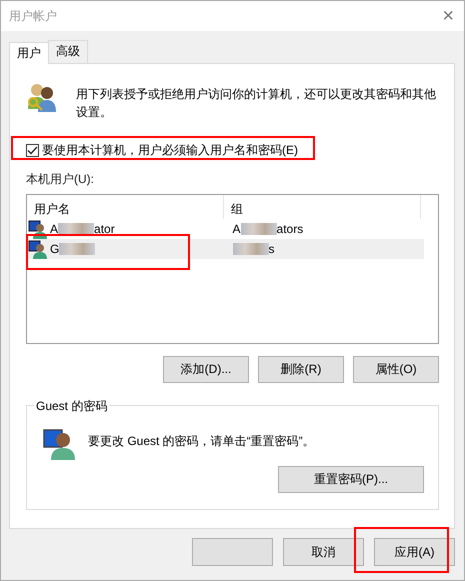 The width and height of the screenshot is (465, 581). I want to click on password-hint: 要更改 Guest 的密码，请单击“重置密码”。, so click(201, 441).